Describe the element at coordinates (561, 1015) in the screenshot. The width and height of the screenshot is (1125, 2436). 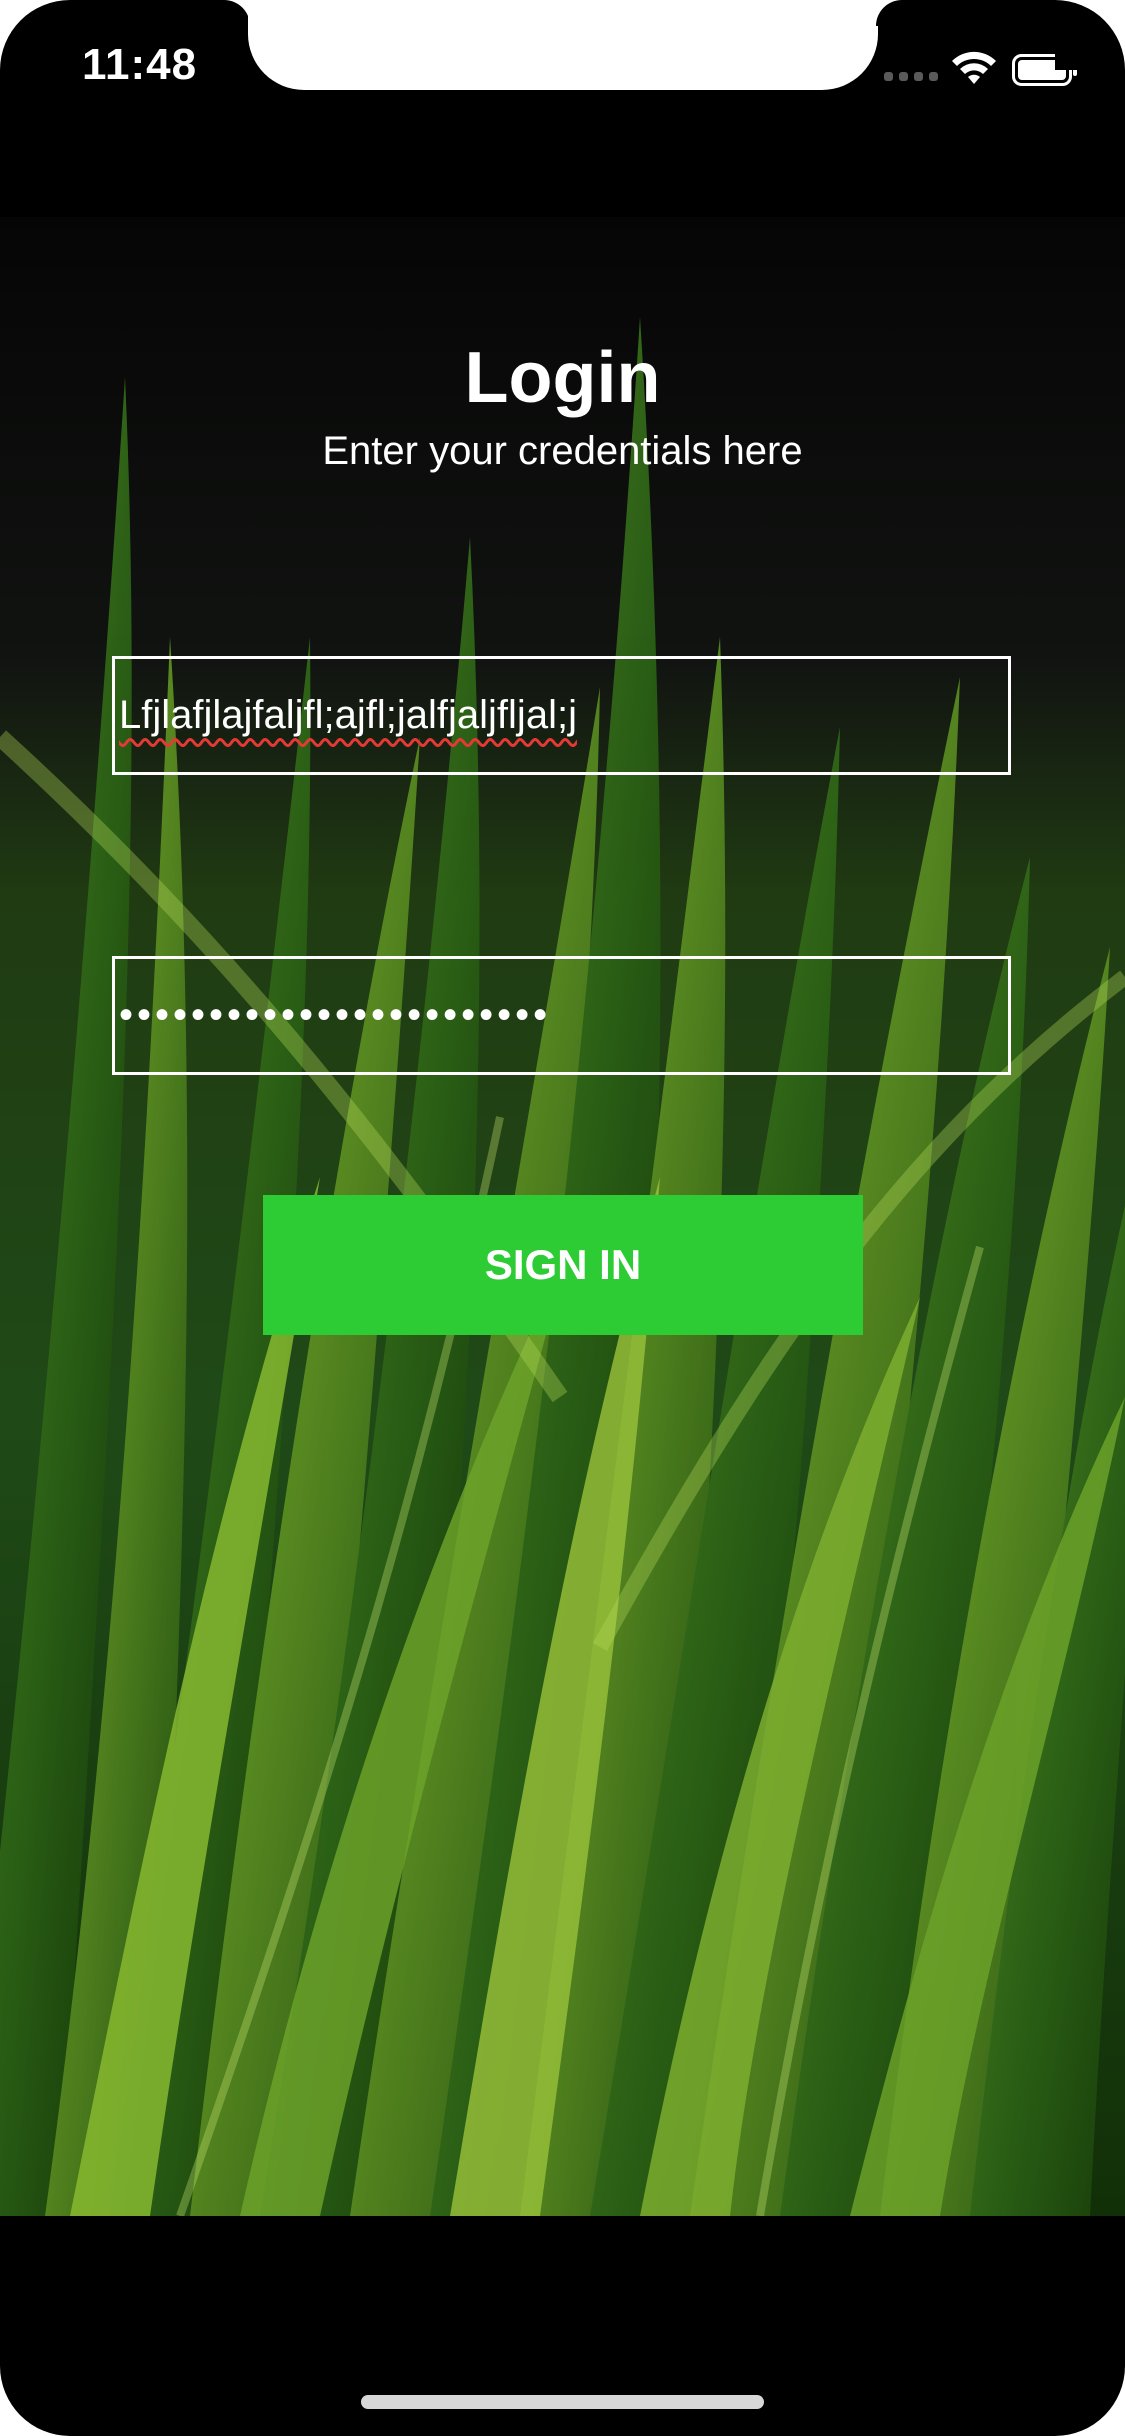
I see `password-field: ••••••••••••••••••••••••` at that location.